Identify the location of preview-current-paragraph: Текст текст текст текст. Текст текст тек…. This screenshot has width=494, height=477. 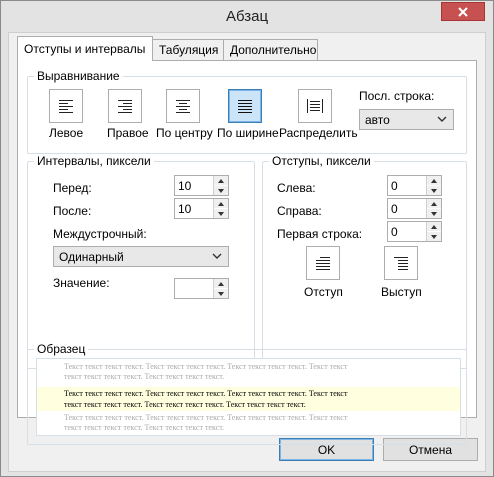
(248, 399).